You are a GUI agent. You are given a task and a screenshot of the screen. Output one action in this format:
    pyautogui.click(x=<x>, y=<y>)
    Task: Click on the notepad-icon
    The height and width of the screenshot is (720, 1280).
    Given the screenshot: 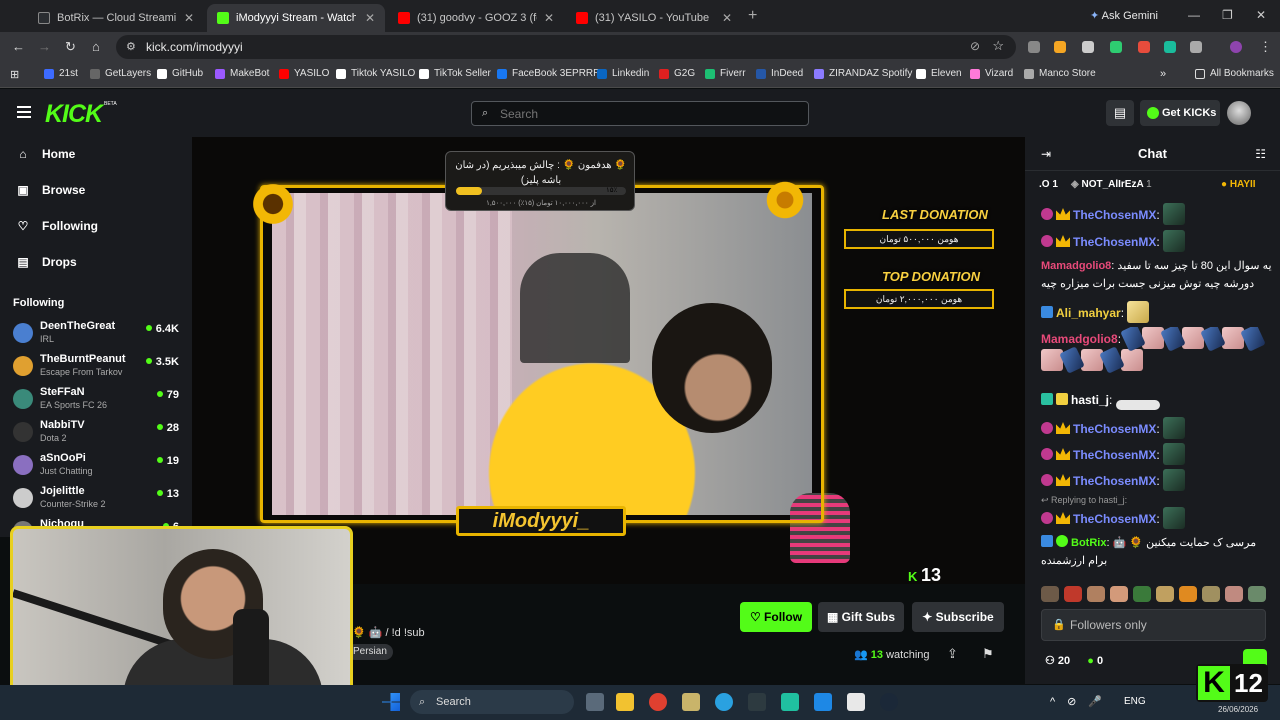 What is the action you would take?
    pyautogui.click(x=856, y=702)
    